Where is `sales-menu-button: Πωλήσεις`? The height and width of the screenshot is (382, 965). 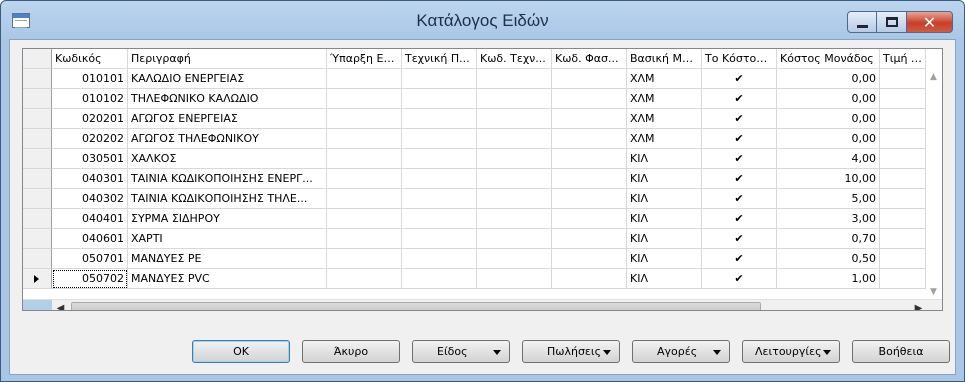
sales-menu-button: Πωλήσεις is located at coordinates (571, 351).